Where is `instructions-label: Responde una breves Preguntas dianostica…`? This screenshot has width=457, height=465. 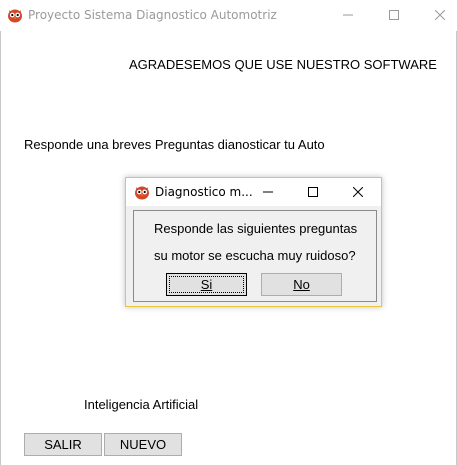 instructions-label: Responde una breves Preguntas dianostica… is located at coordinates (174, 144).